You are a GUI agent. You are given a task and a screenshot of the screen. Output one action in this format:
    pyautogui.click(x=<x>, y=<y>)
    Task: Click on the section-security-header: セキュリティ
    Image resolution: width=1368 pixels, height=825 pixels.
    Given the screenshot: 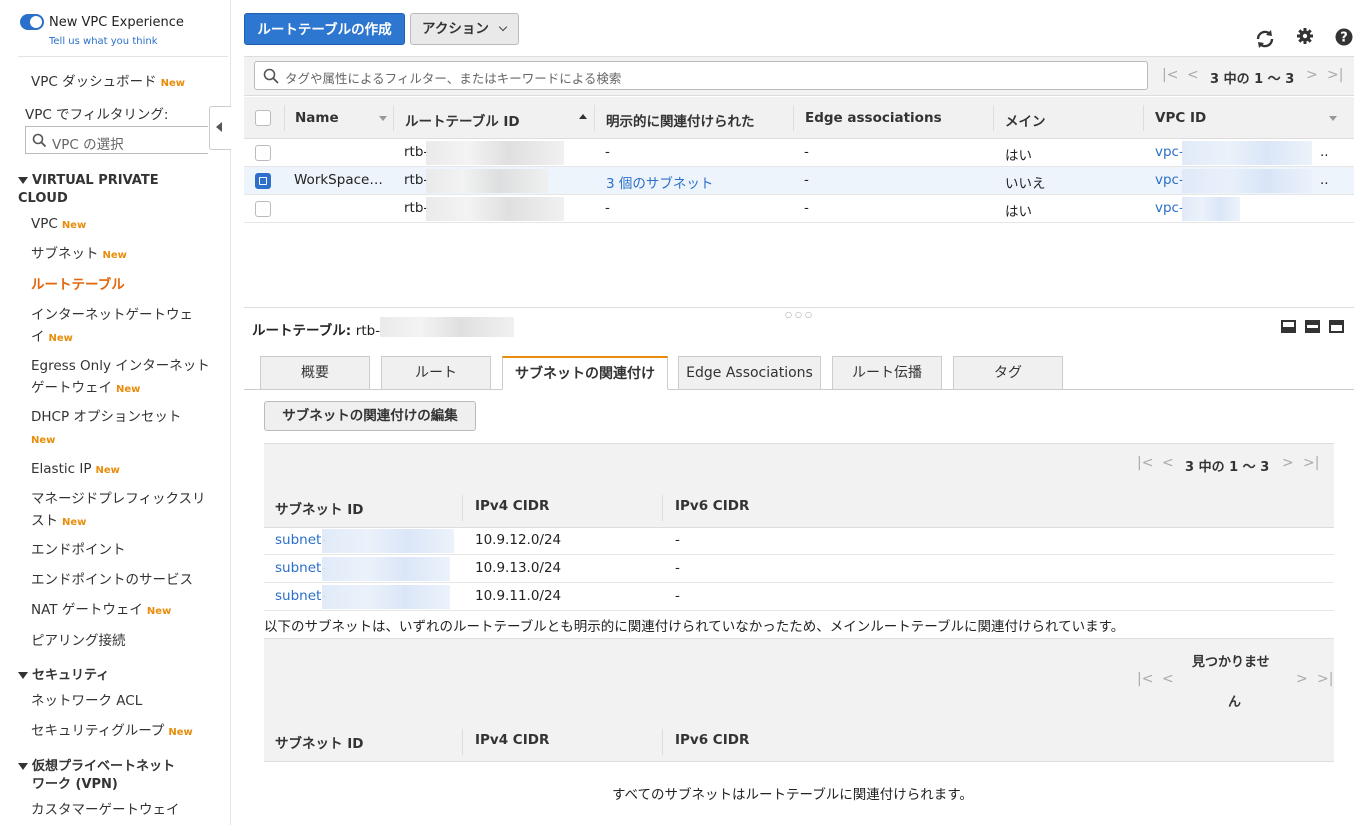 What is the action you would take?
    pyautogui.click(x=108, y=676)
    